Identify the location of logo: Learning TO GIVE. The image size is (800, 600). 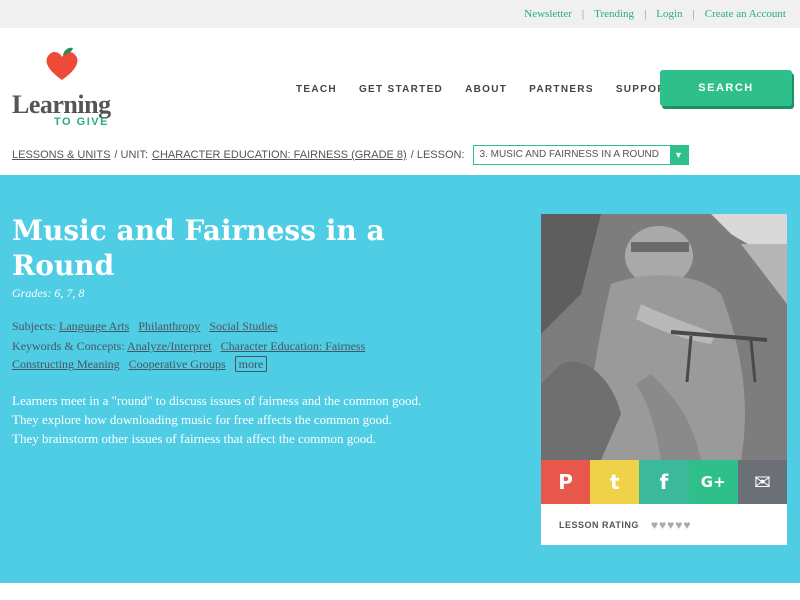
(77, 87).